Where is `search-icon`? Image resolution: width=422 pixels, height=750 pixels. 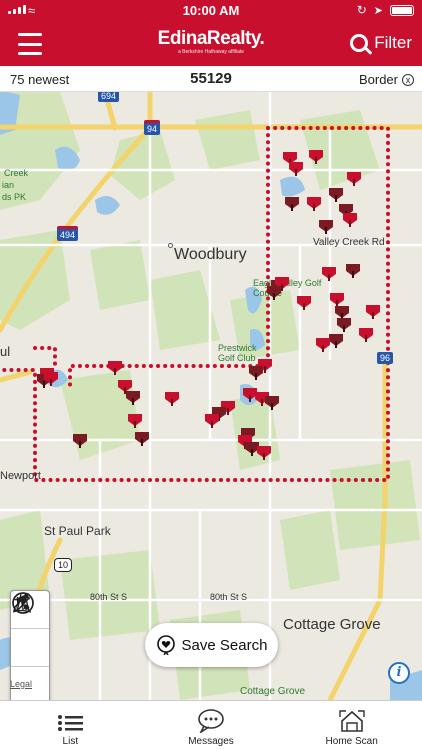
search-icon is located at coordinates (359, 43).